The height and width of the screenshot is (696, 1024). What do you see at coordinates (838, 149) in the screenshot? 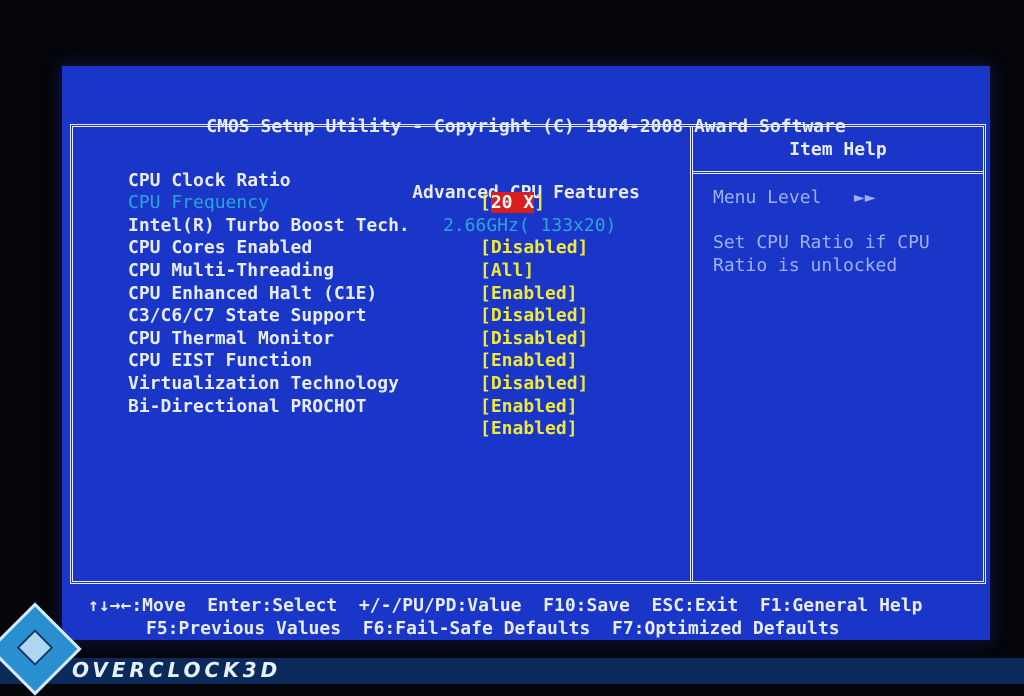
I see `item-help-title: Item Help` at bounding box center [838, 149].